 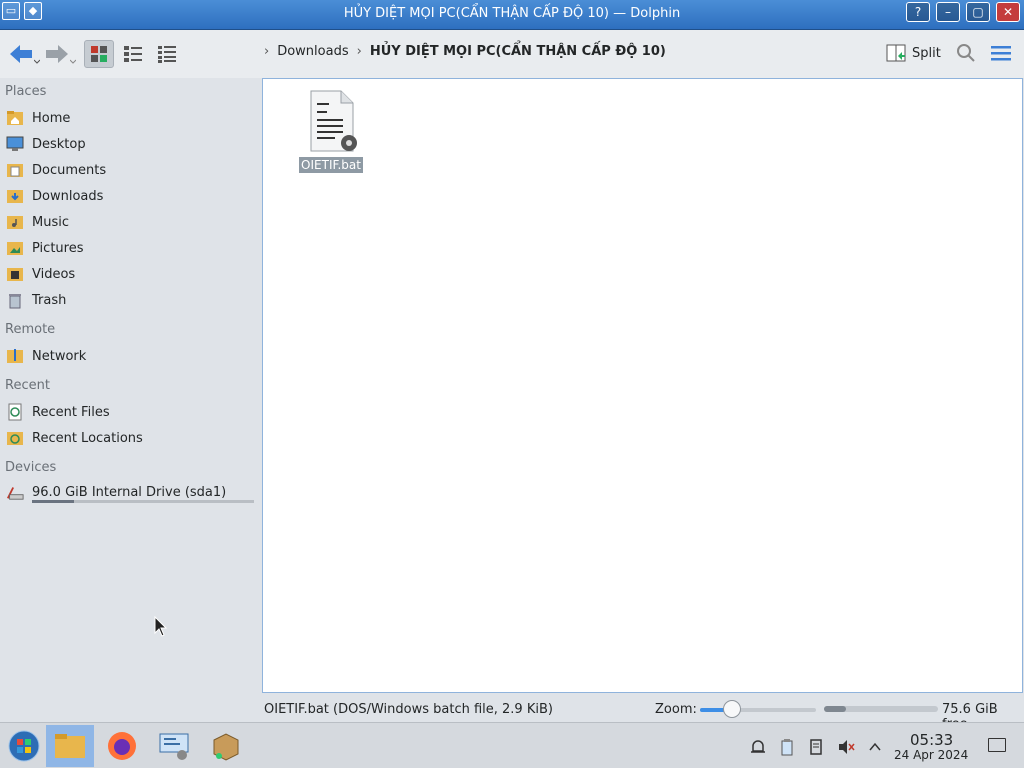 What do you see at coordinates (1001, 55) in the screenshot?
I see `hamburger-menu-button` at bounding box center [1001, 55].